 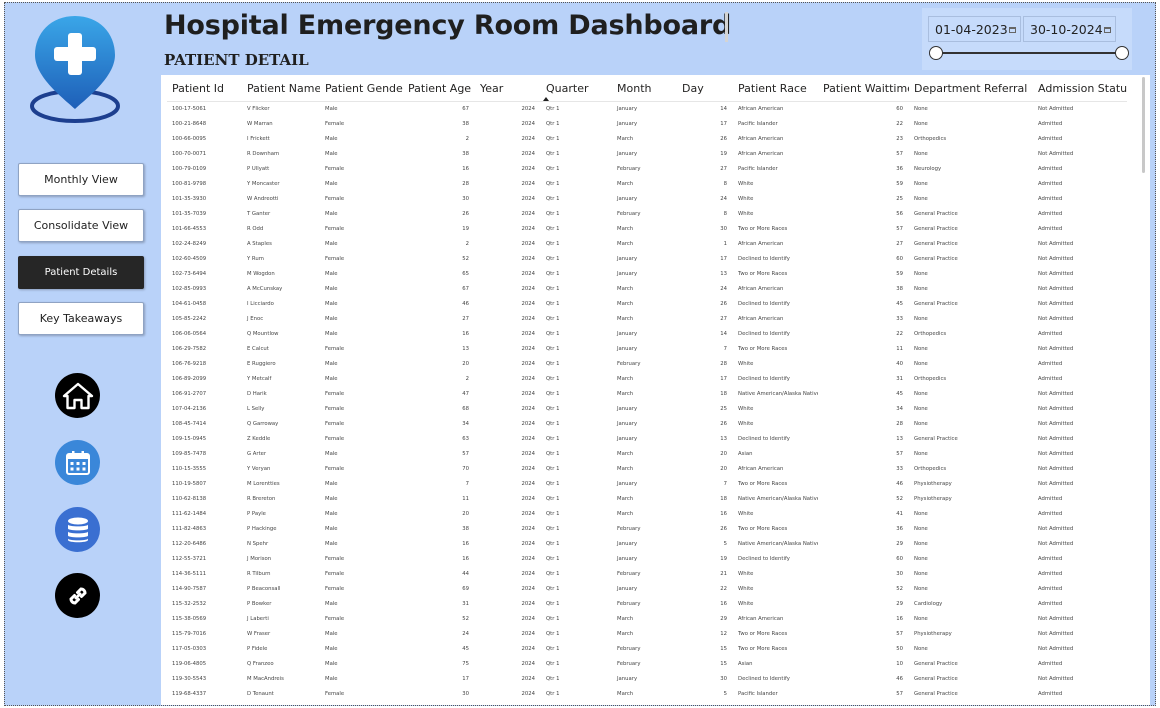 I want to click on table-cell: 67, so click(x=465, y=288).